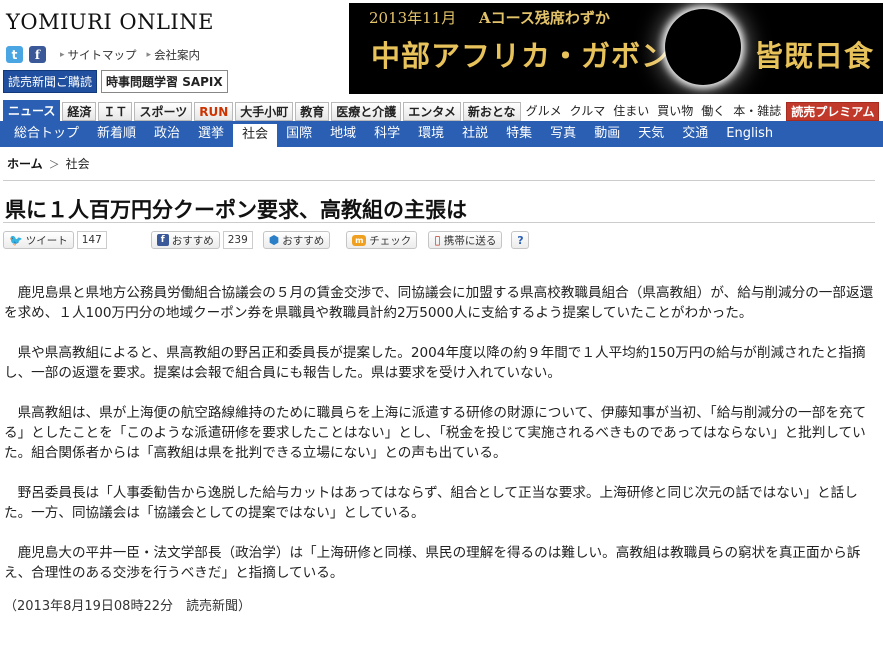 Image resolution: width=883 pixels, height=654 pixels. Describe the element at coordinates (167, 134) in the screenshot. I see `subnav-item: 政治` at that location.